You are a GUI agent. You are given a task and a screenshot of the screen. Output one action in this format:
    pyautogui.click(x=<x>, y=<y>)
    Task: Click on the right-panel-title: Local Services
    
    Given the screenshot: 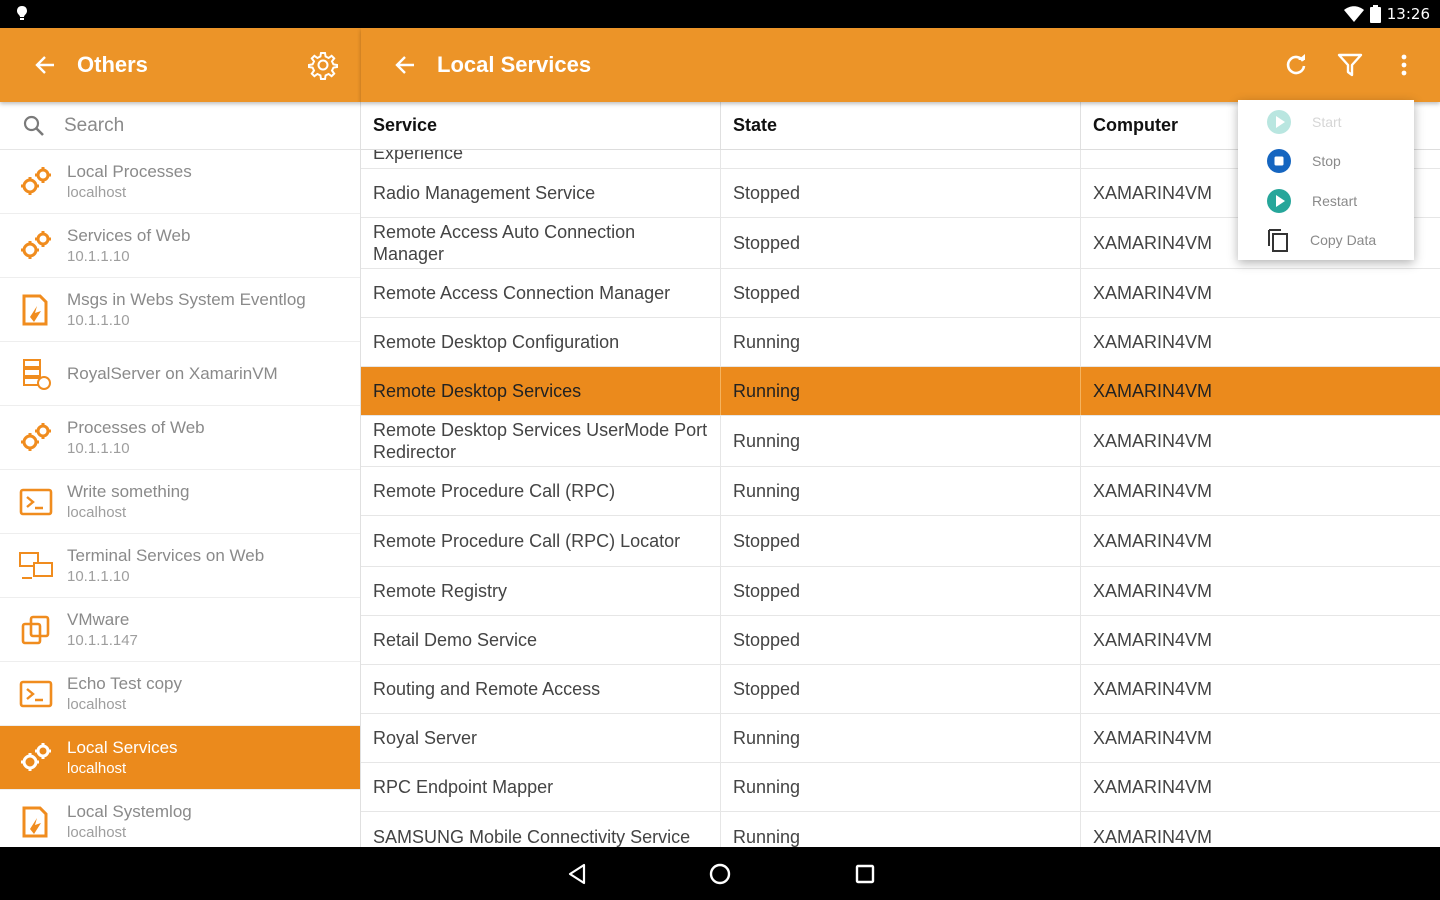 What is the action you would take?
    pyautogui.click(x=514, y=64)
    